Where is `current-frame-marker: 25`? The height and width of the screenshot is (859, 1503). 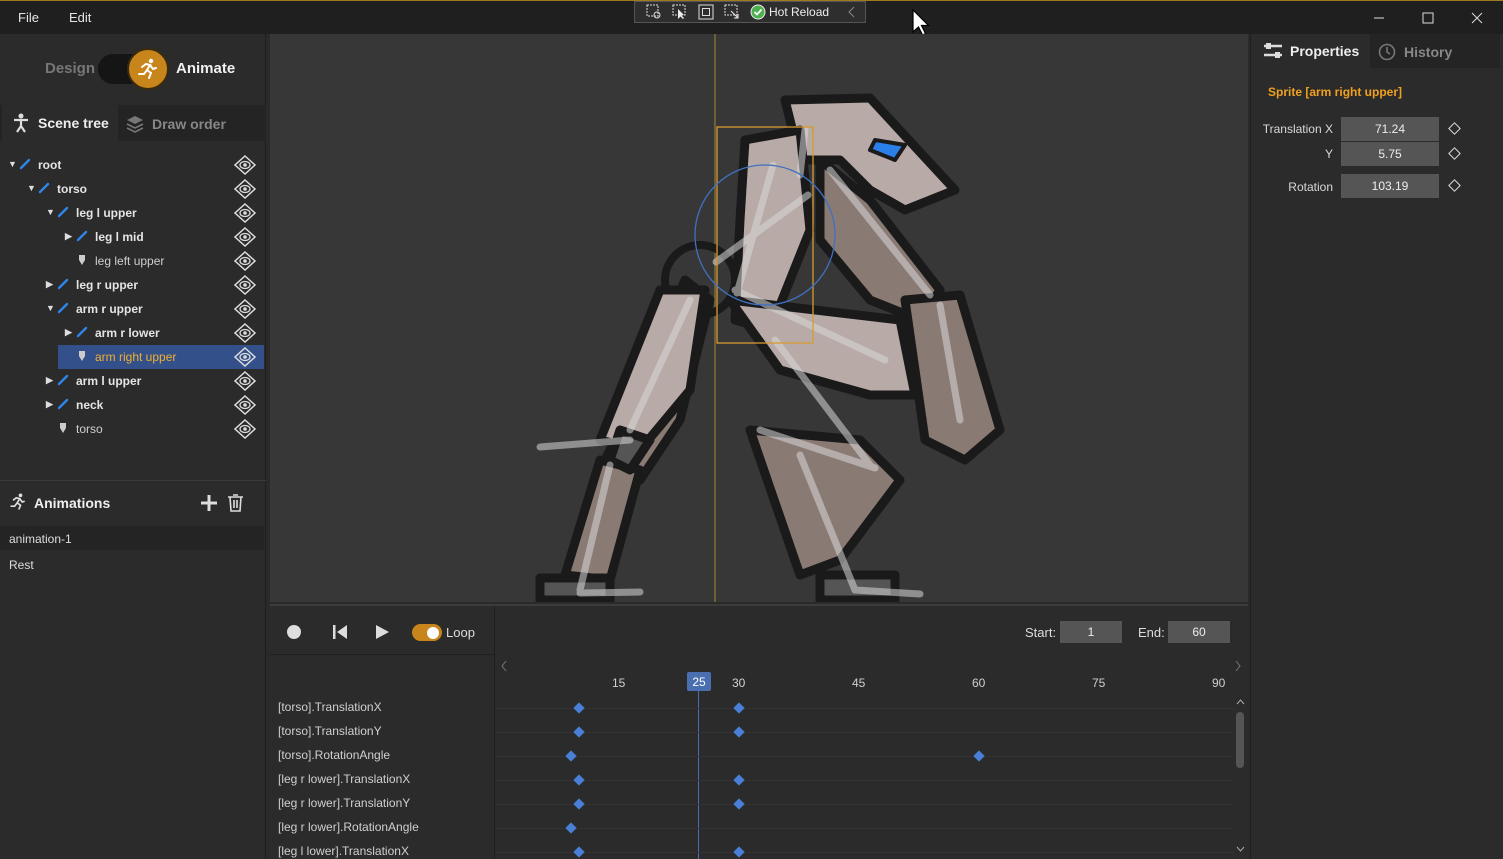 current-frame-marker: 25 is located at coordinates (699, 681).